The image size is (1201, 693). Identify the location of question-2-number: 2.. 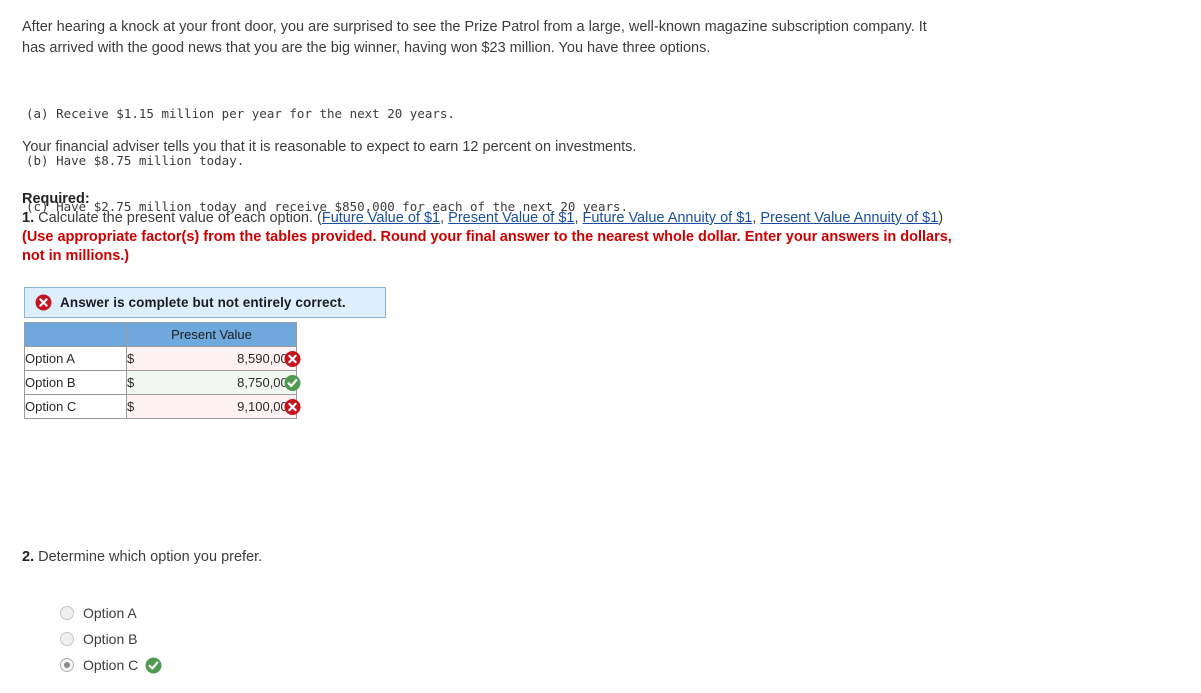
(28, 557).